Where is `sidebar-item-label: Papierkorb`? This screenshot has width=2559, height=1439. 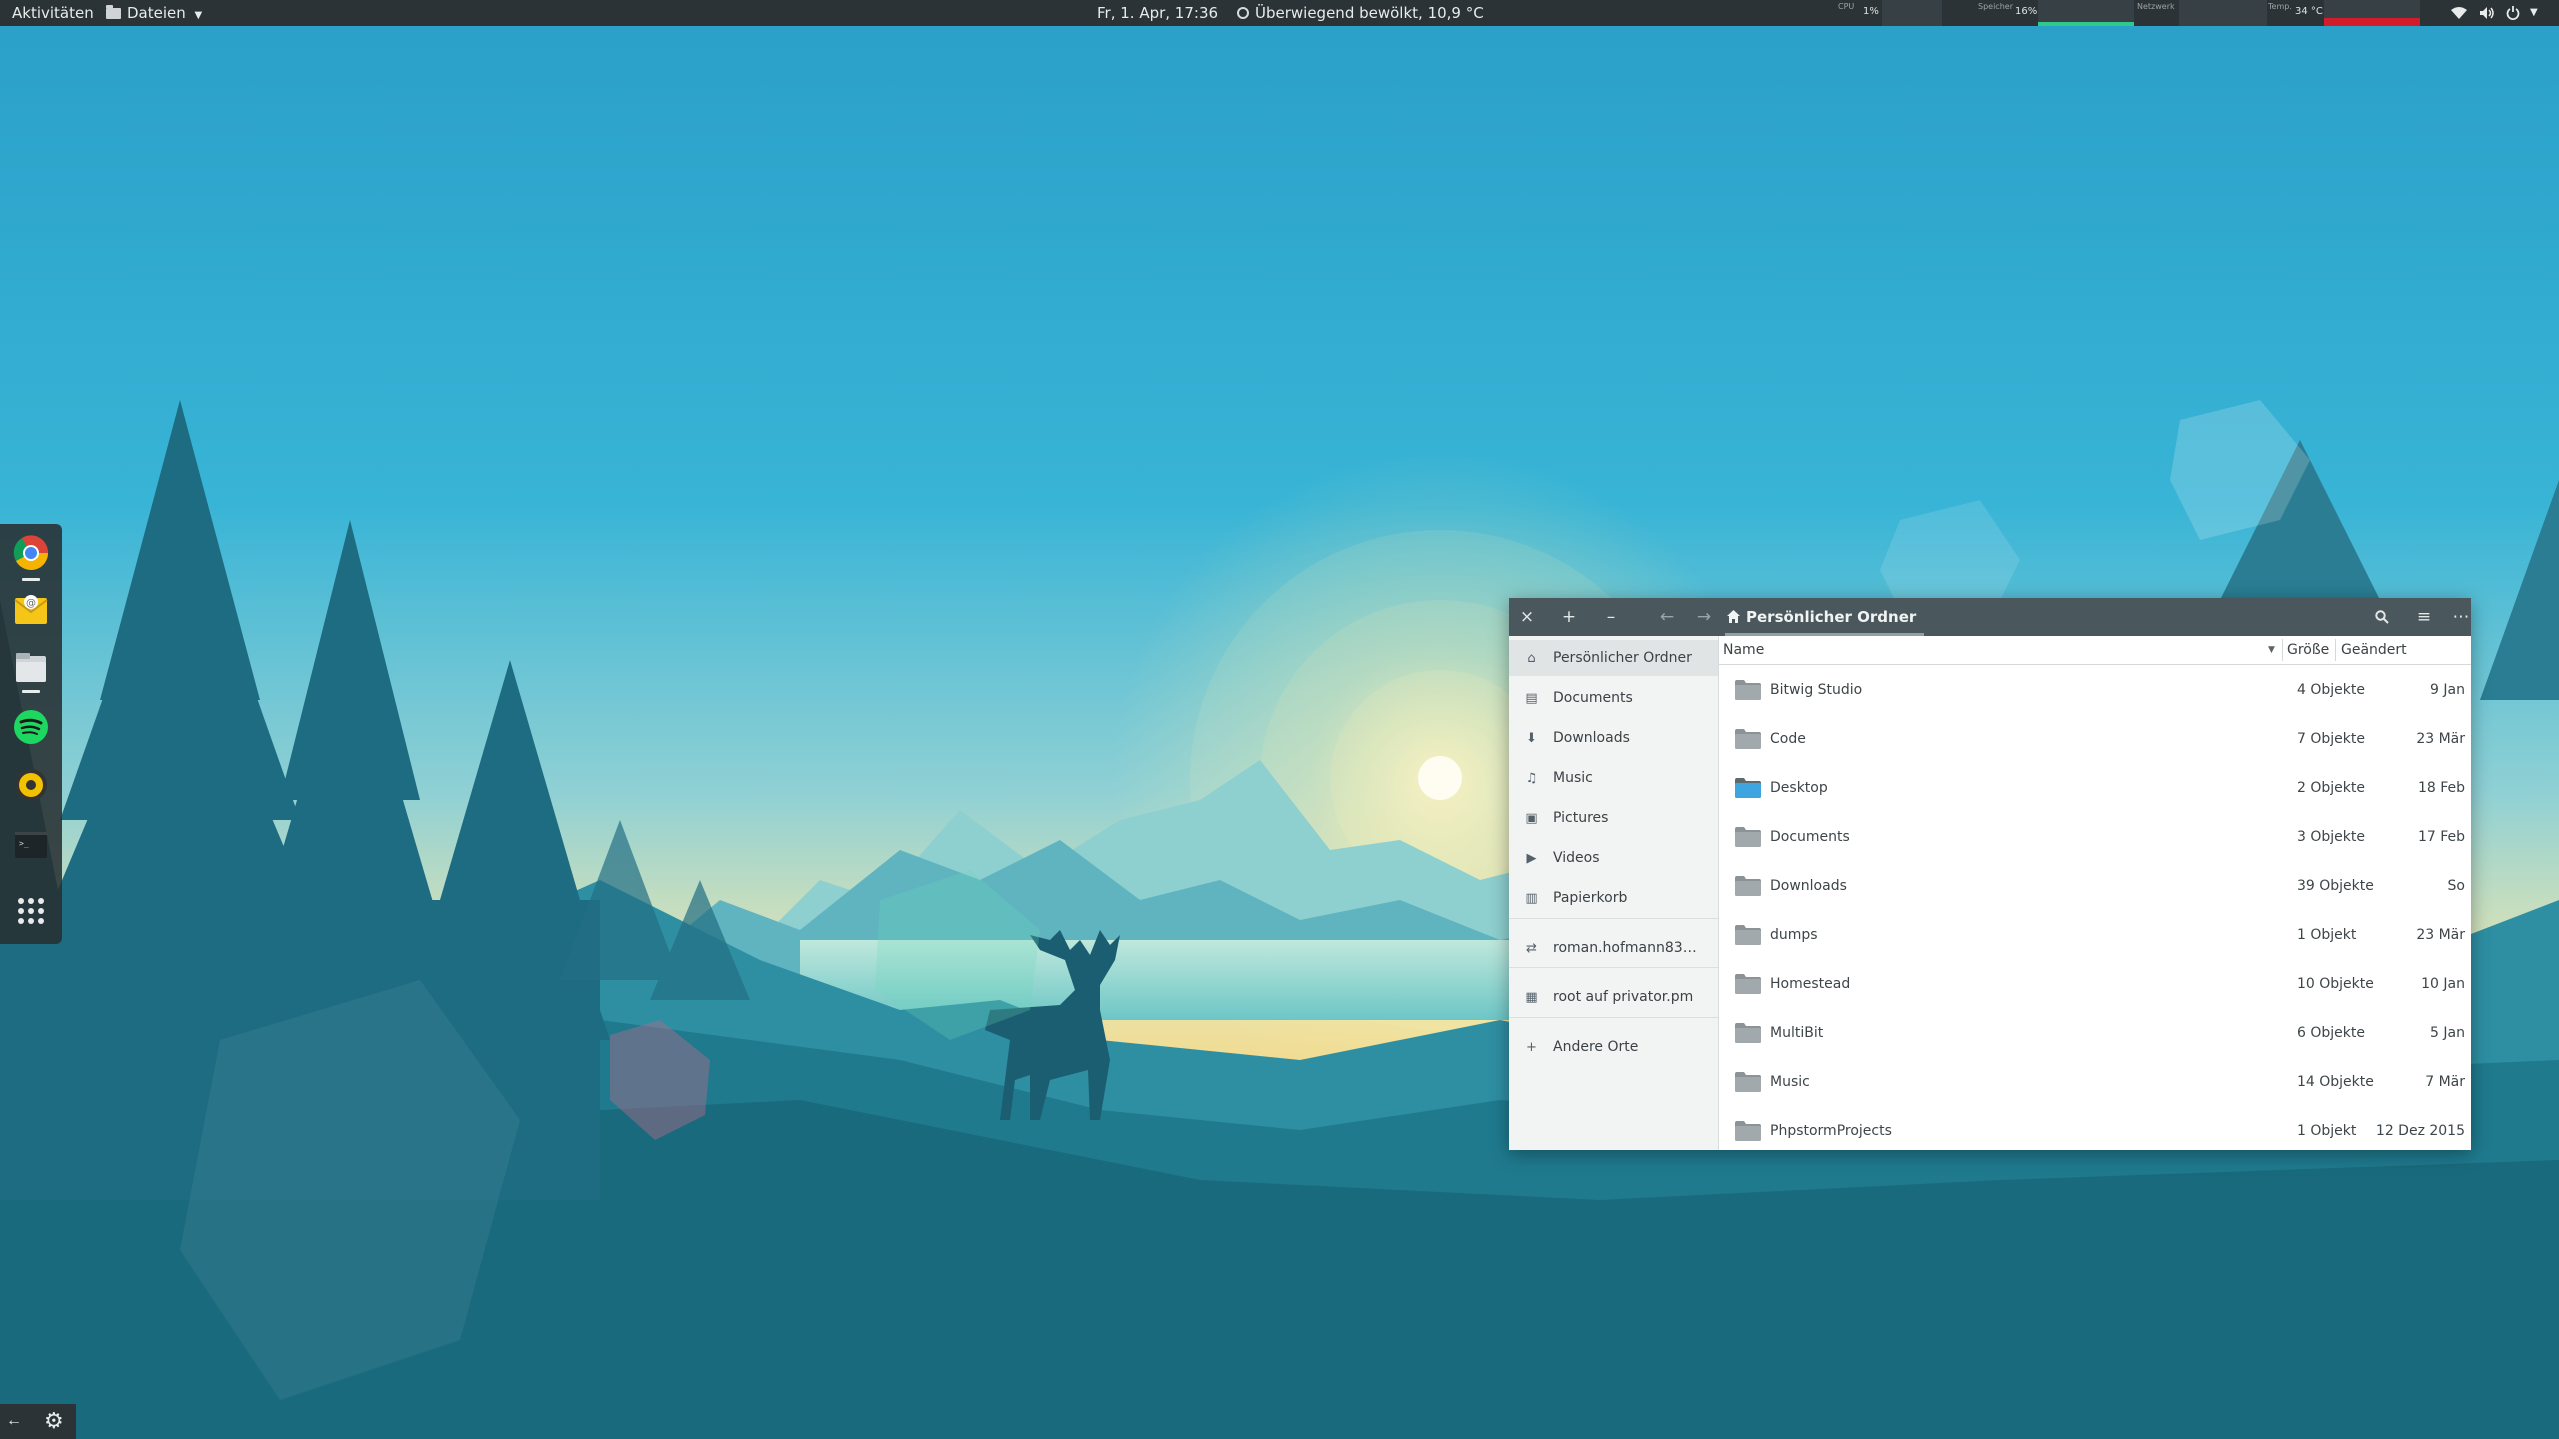 sidebar-item-label: Papierkorb is located at coordinates (1590, 898).